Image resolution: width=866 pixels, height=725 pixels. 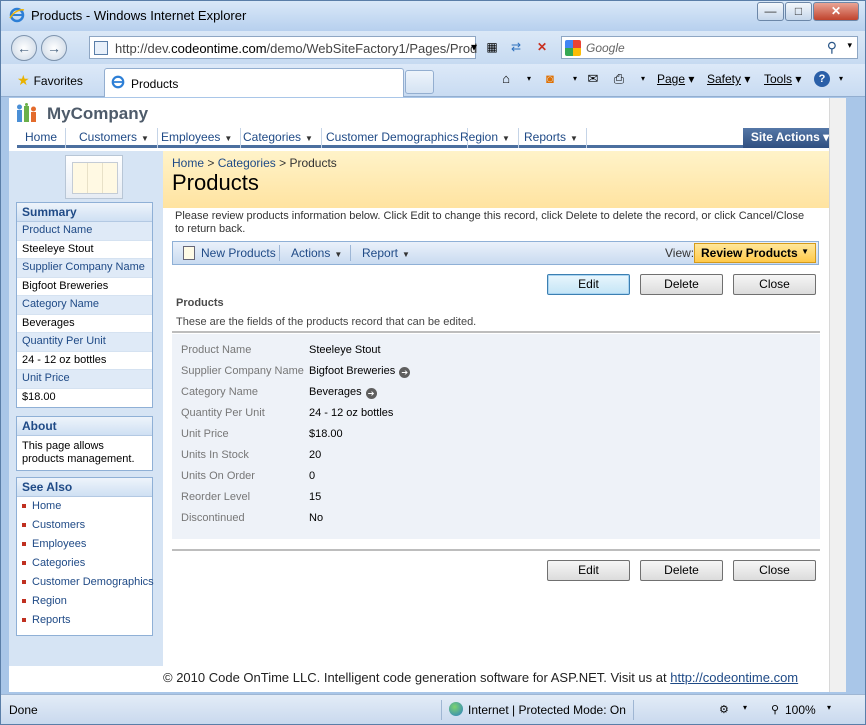 What do you see at coordinates (84, 506) in the screenshot?
I see `see-also-home: Home` at bounding box center [84, 506].